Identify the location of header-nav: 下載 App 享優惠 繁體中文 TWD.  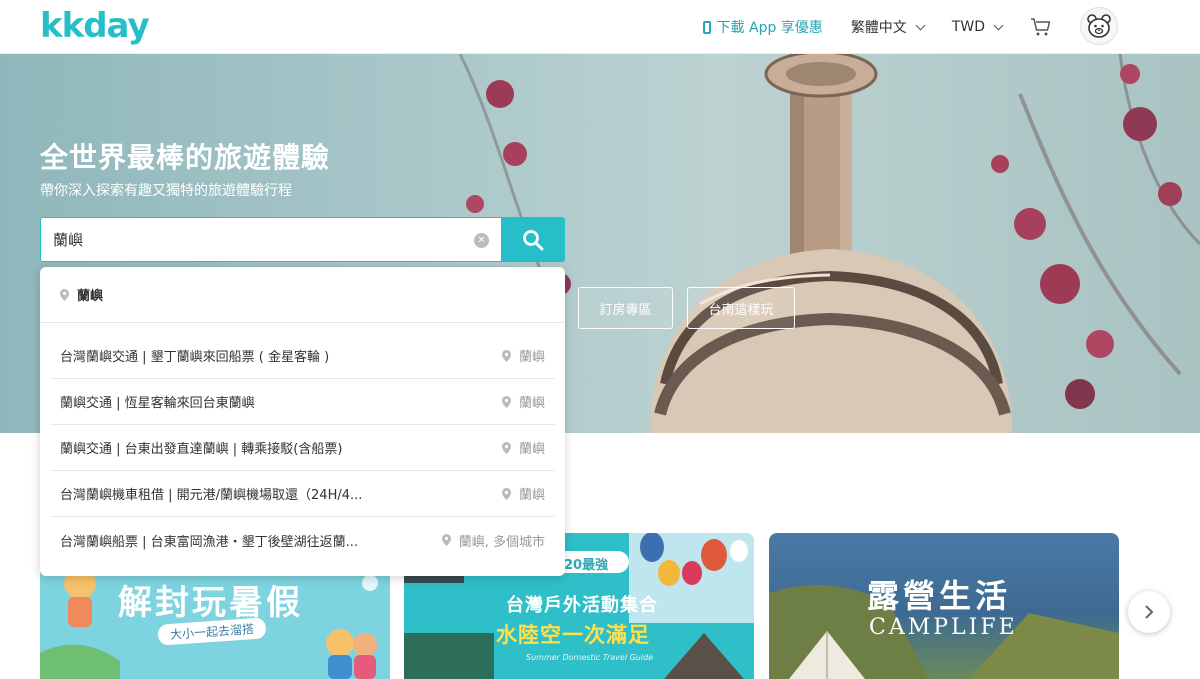
(910, 27).